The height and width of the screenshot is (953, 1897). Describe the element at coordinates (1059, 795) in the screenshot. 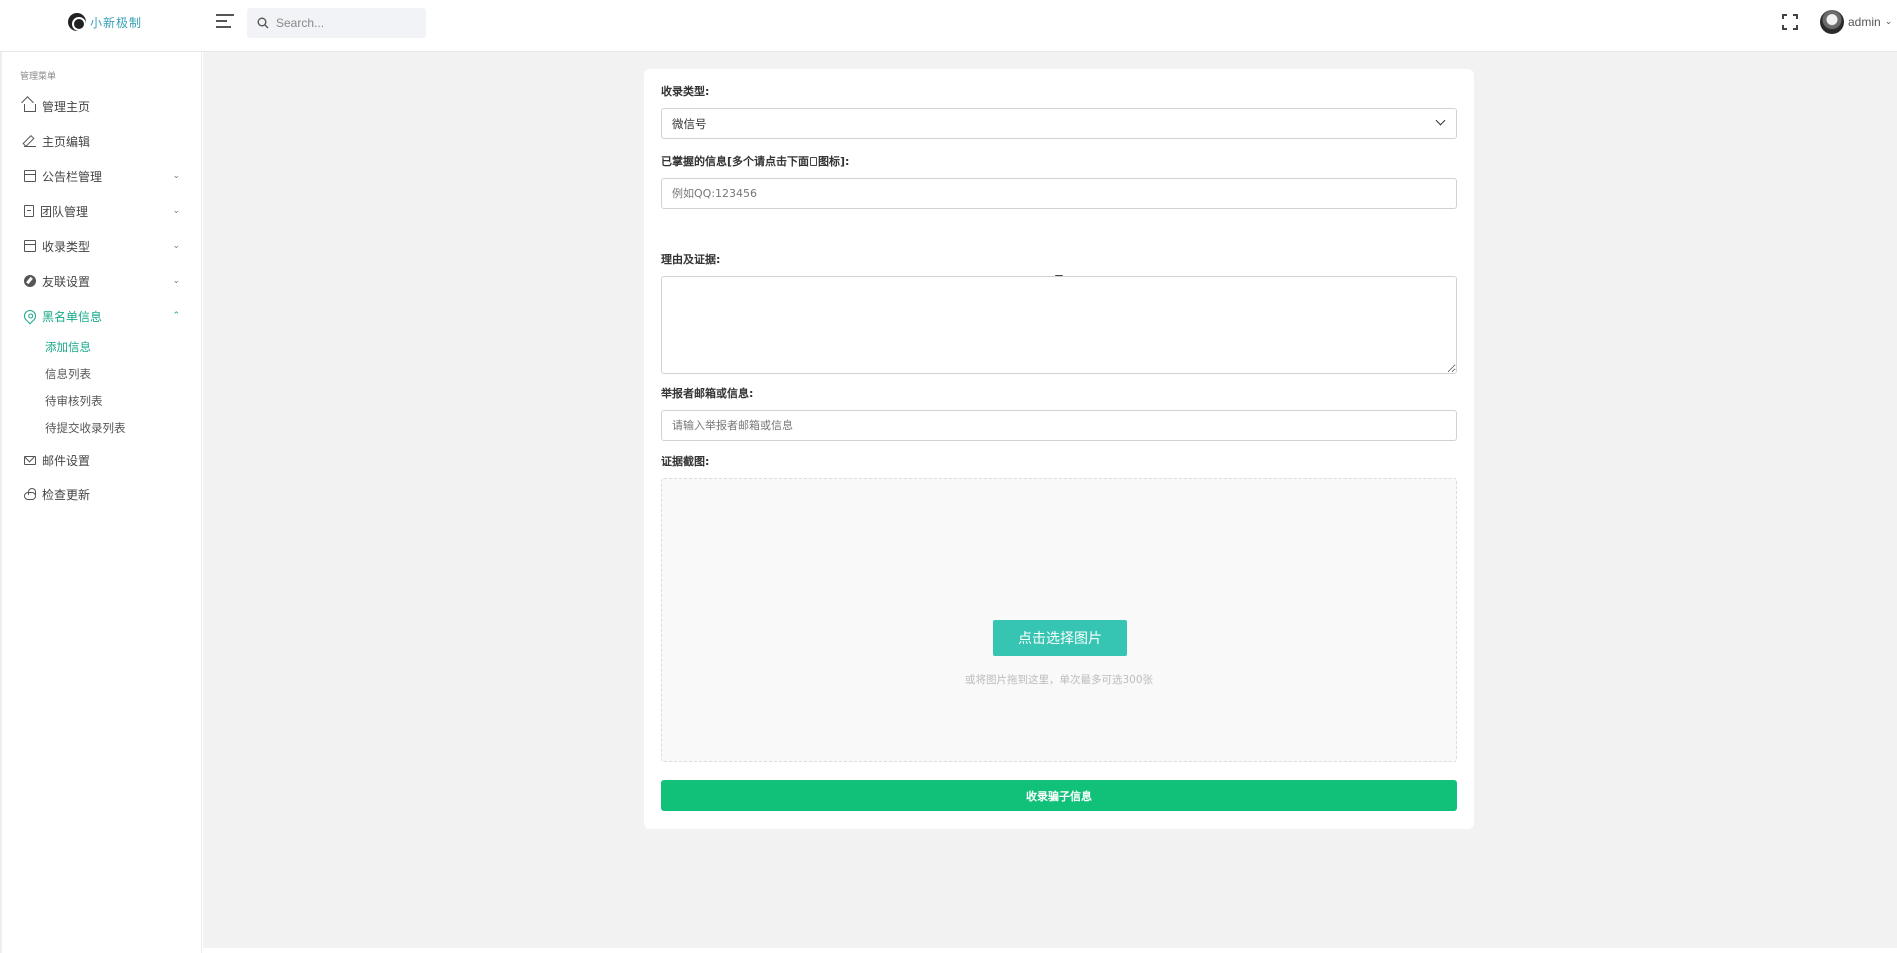

I see `submit-button: 收录骗子信息` at that location.